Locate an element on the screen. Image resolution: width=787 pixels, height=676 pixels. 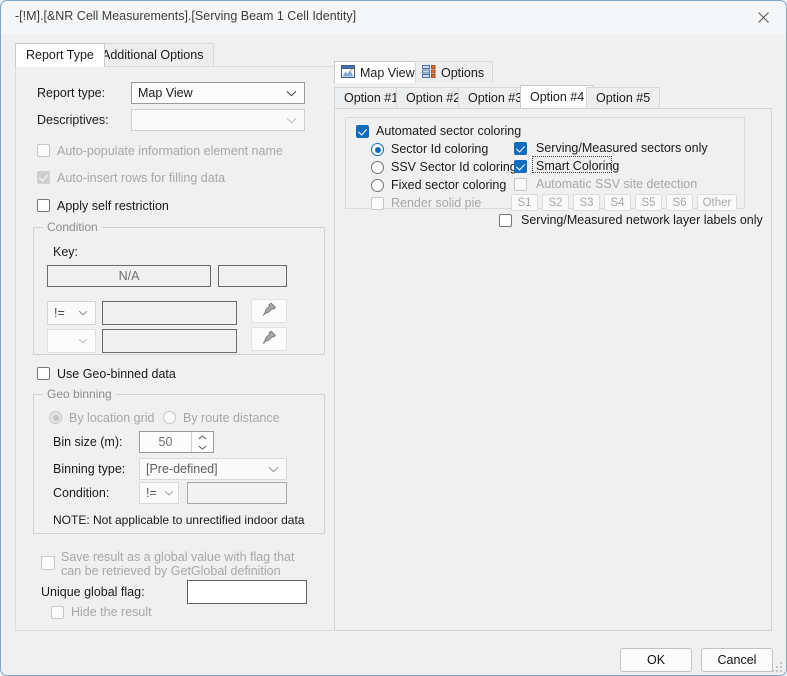
resize-grip is located at coordinates (777, 667).